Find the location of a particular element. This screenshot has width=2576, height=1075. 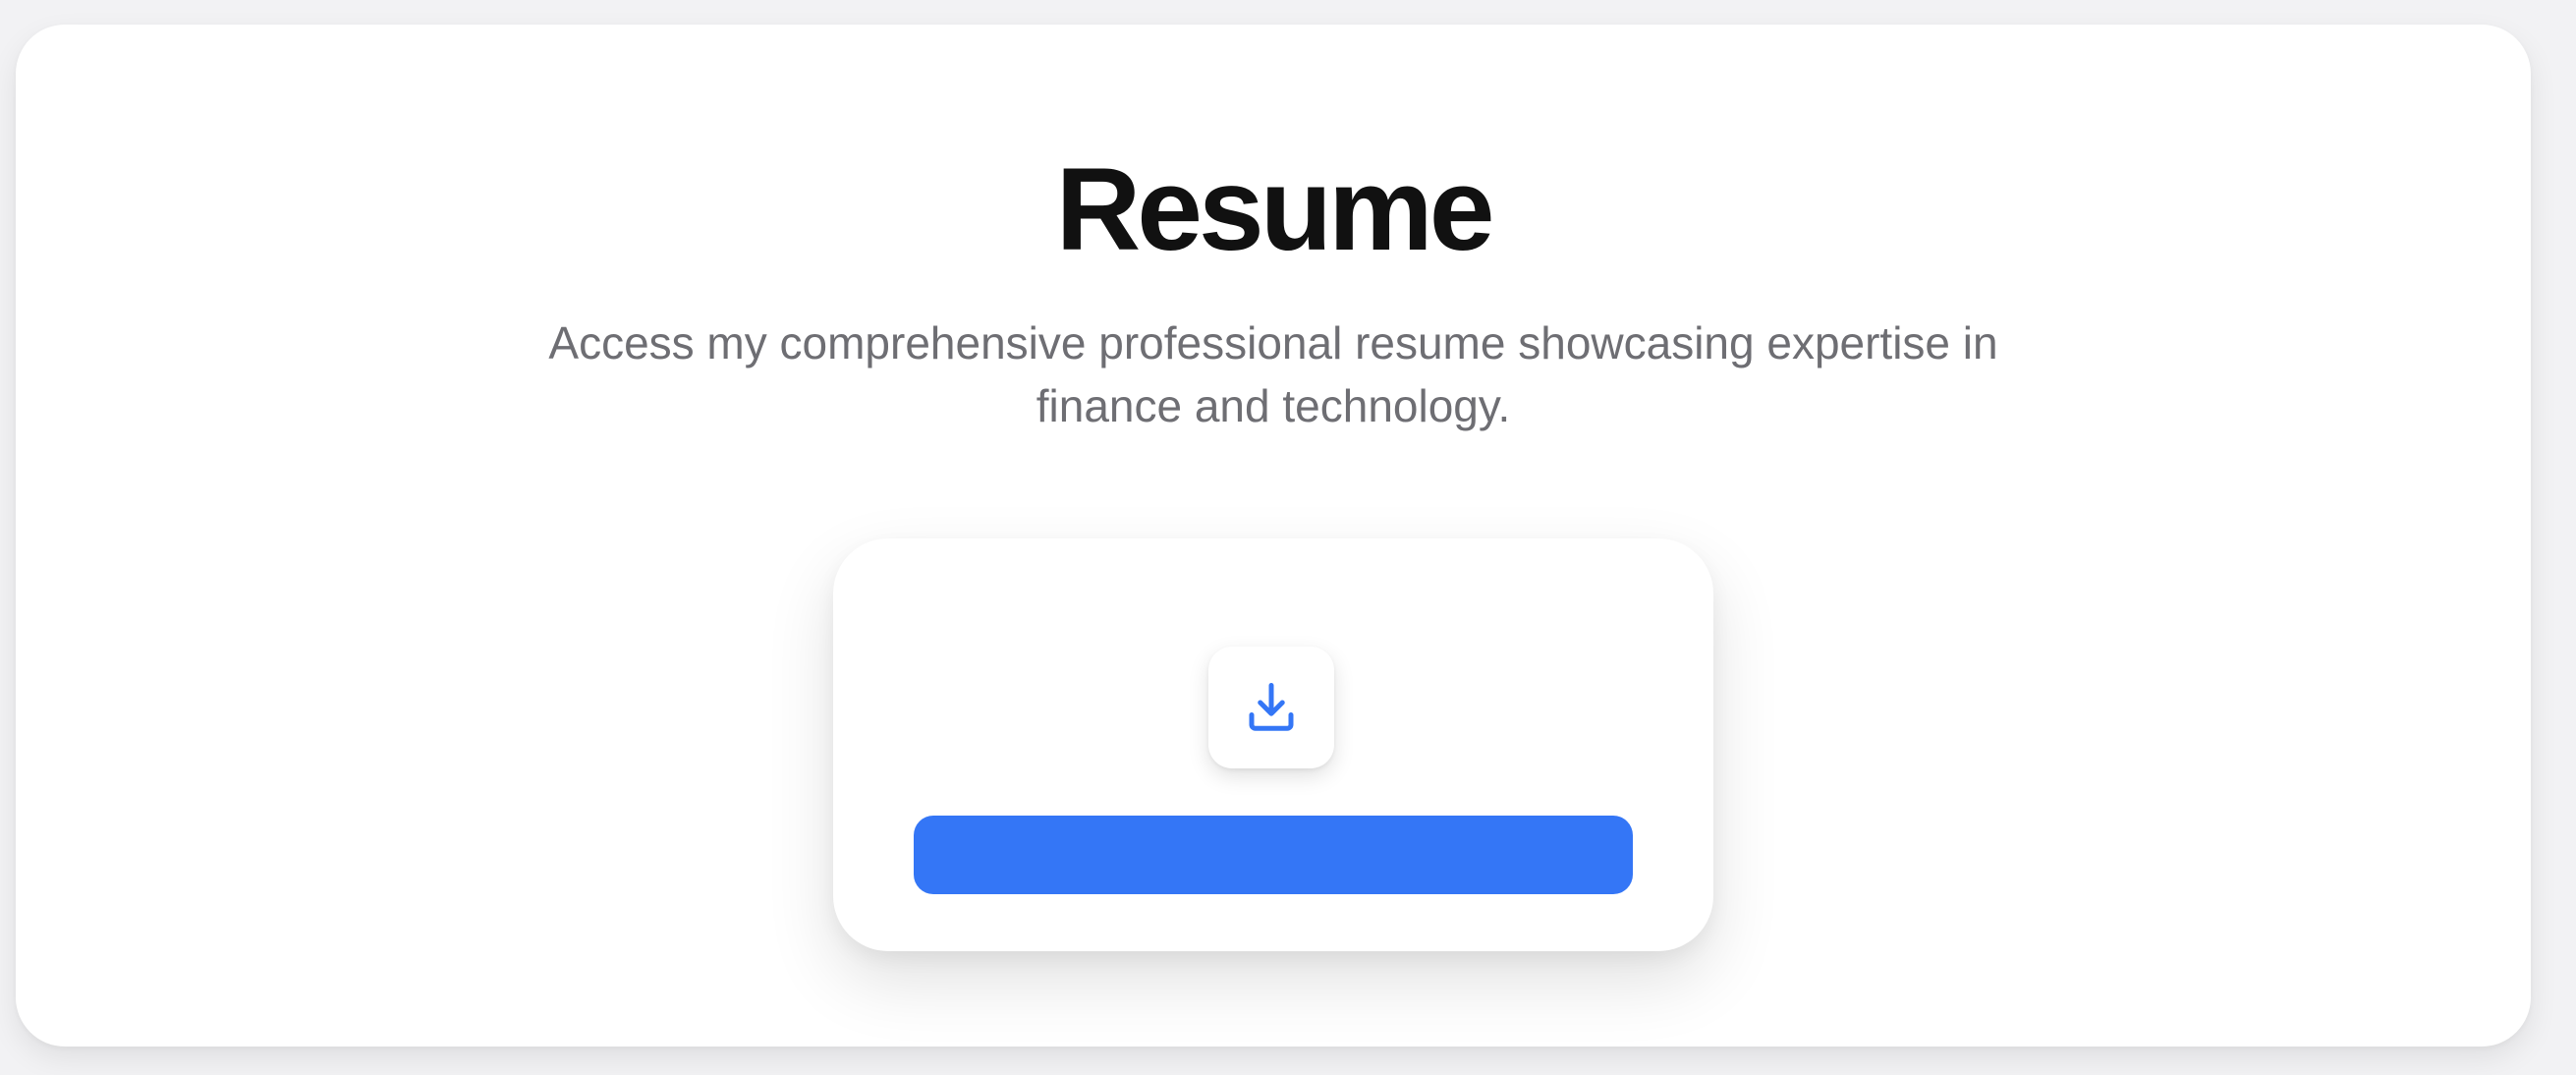

download-resume-button is located at coordinates (1273, 855).